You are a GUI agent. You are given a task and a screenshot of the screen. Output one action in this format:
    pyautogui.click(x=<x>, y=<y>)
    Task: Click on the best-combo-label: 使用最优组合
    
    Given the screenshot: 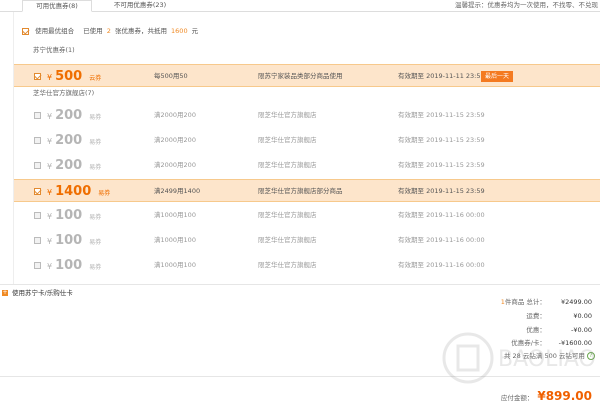 What is the action you would take?
    pyautogui.click(x=55, y=31)
    